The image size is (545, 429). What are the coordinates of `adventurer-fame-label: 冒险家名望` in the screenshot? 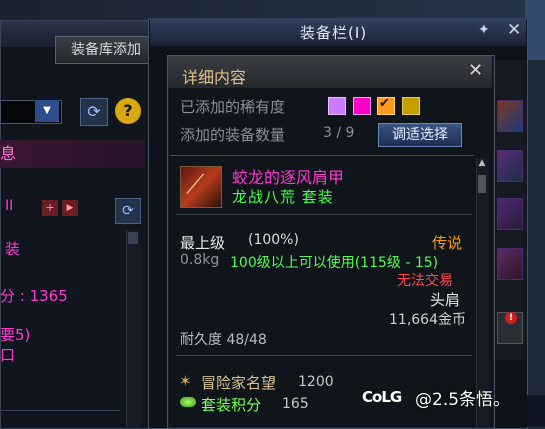 It's located at (239, 383).